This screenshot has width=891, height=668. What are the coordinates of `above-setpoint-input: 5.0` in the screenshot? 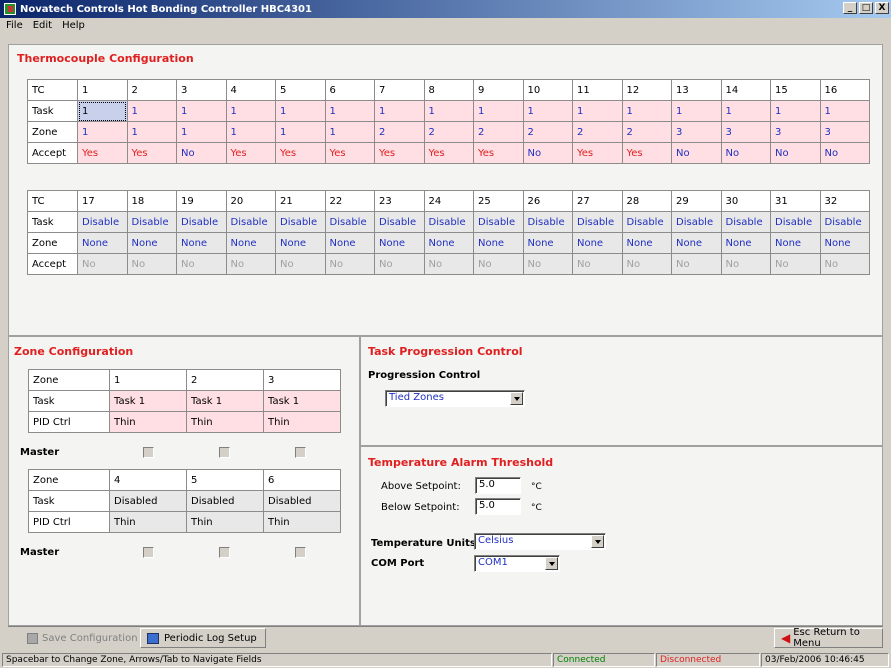 It's located at (498, 485).